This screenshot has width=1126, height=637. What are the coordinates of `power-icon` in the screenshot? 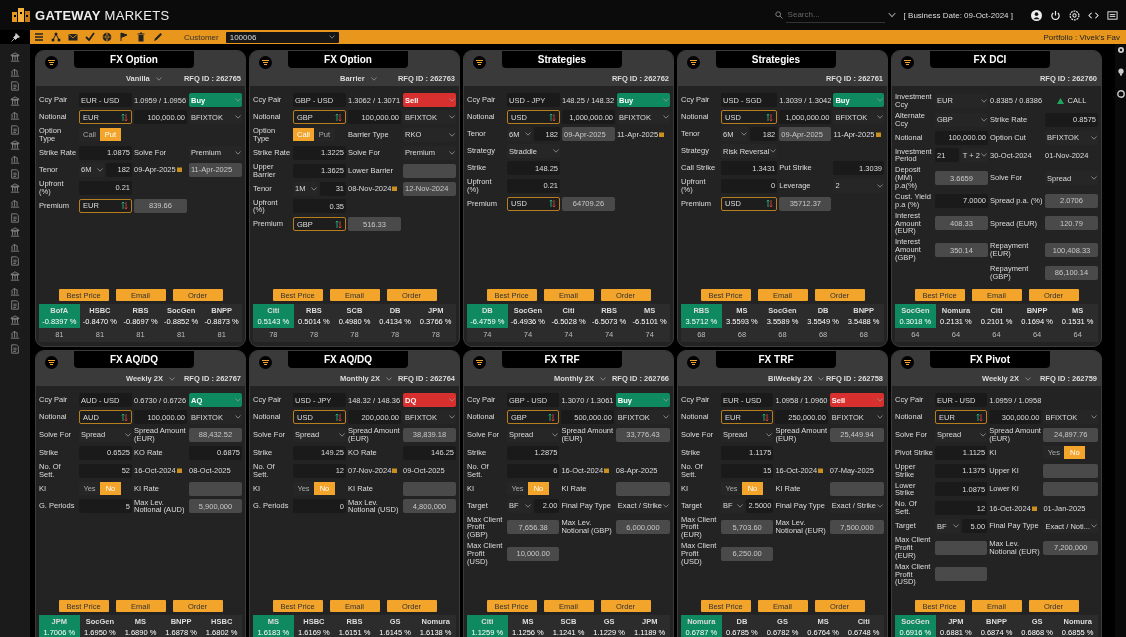 It's located at (1055, 15).